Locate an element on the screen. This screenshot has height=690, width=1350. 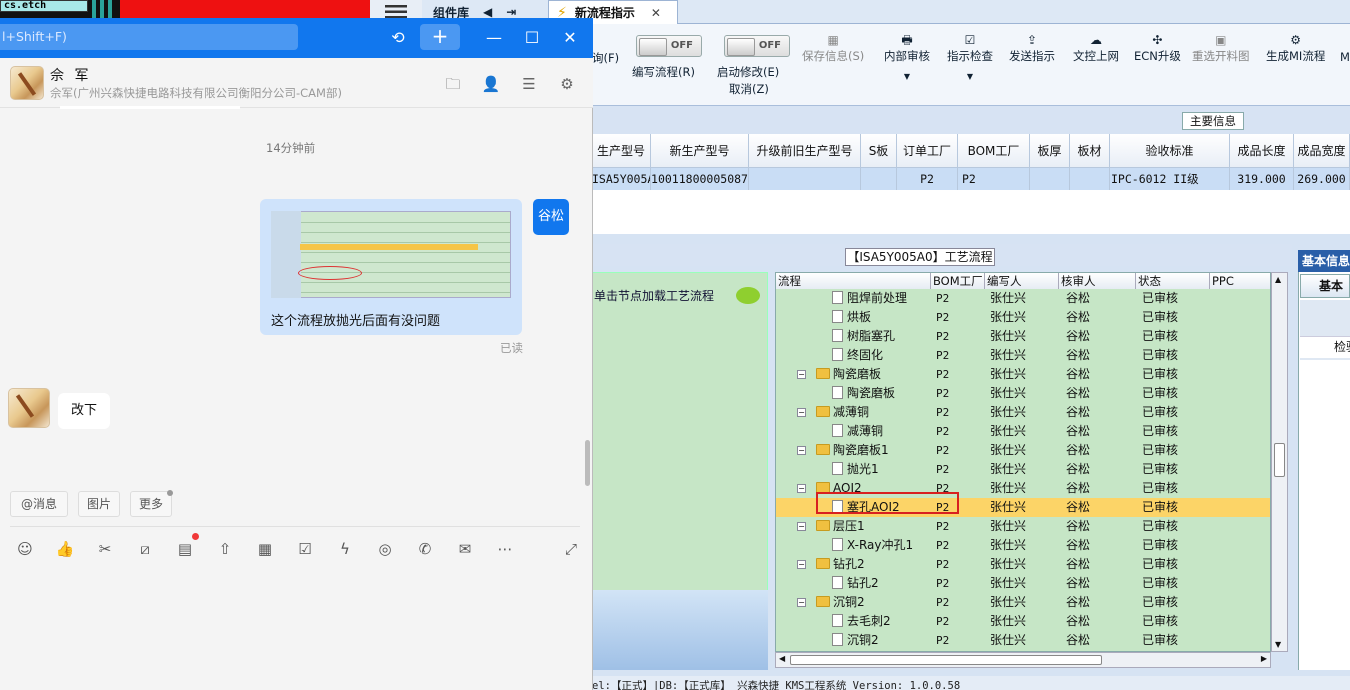
tree-row: 阻焊前处理 P2 张仕兴 谷松 已审核 is located at coordinates (1023, 298).